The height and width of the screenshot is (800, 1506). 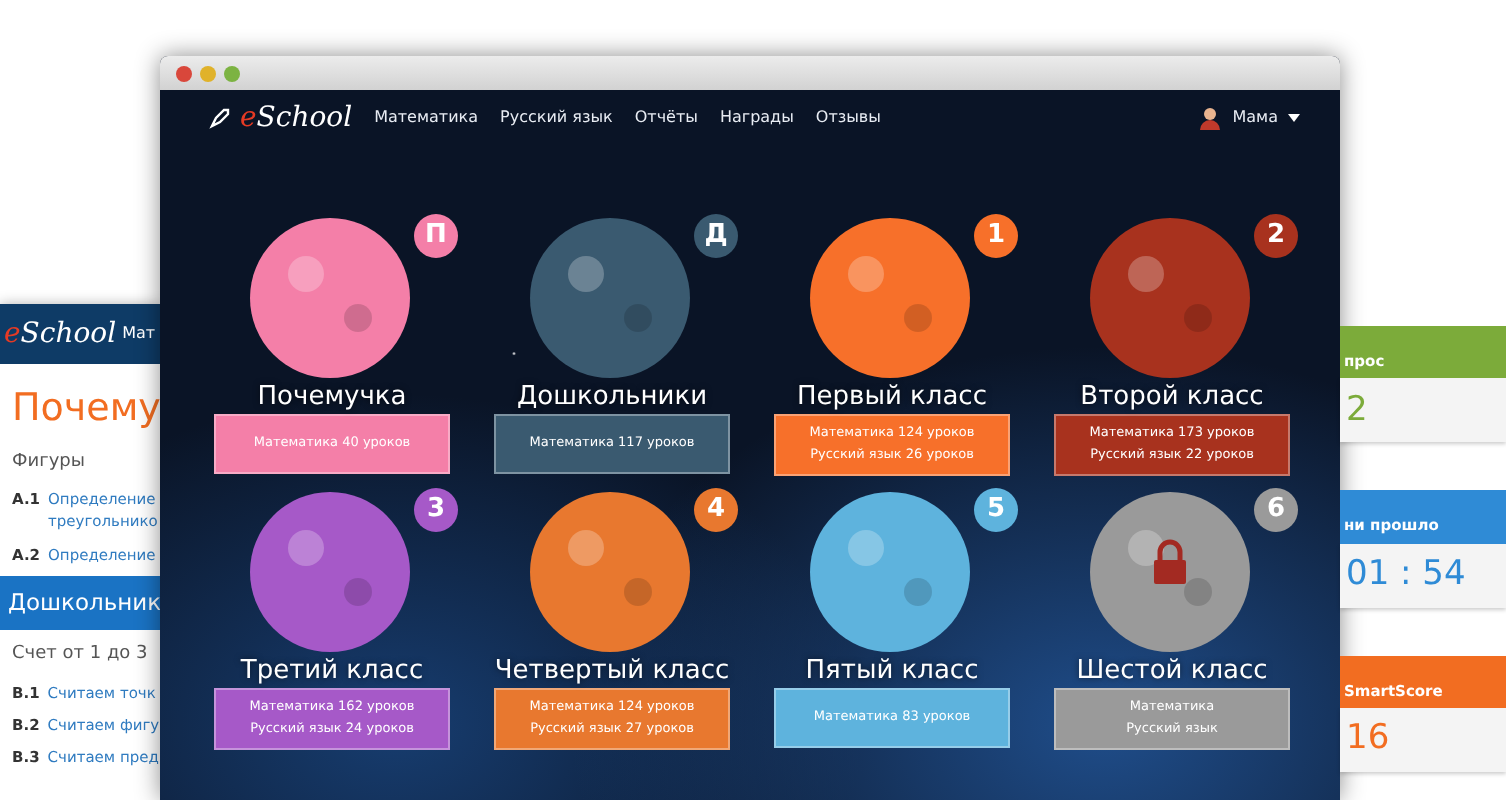 What do you see at coordinates (716, 510) in the screenshot?
I see `grade-badge: 4` at bounding box center [716, 510].